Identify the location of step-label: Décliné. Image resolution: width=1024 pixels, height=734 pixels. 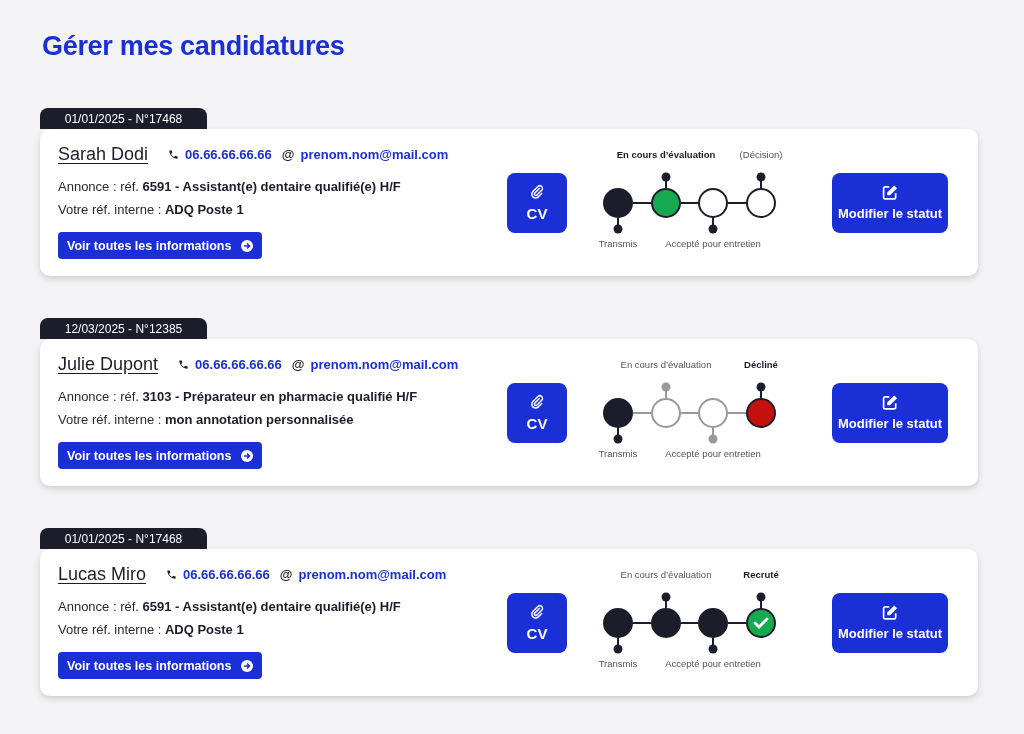
(761, 364).